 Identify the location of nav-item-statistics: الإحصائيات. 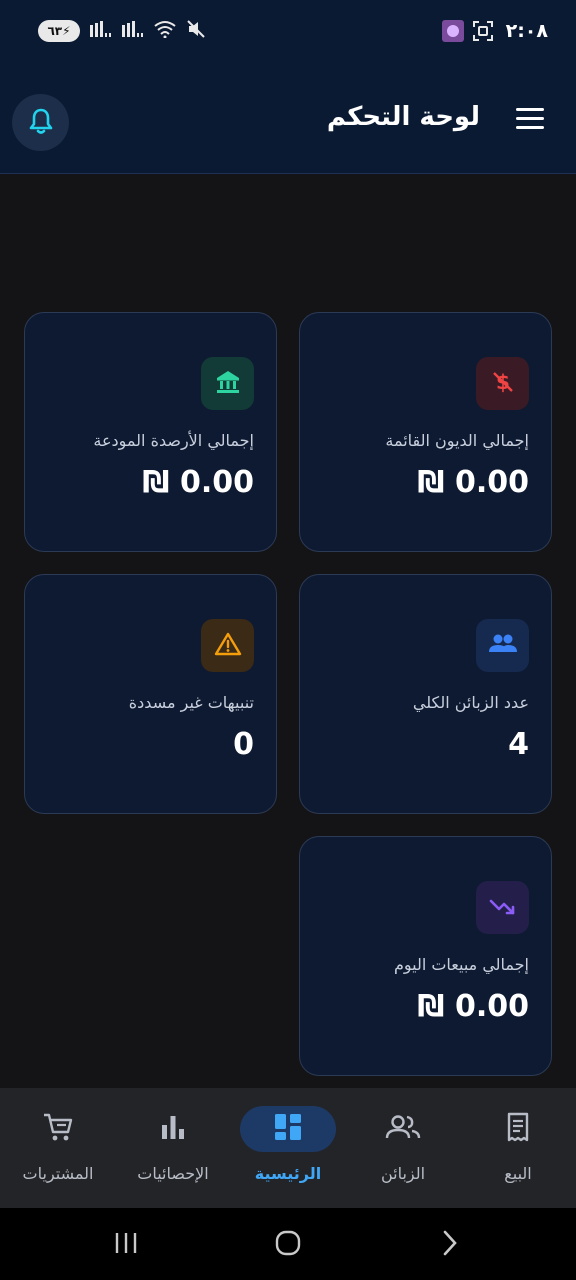
(173, 1151).